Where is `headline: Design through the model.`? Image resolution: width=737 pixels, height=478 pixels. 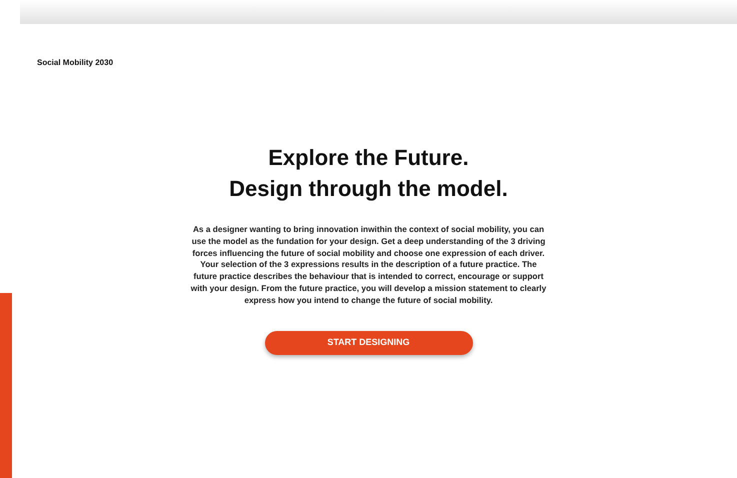 headline: Design through the model. is located at coordinates (368, 189).